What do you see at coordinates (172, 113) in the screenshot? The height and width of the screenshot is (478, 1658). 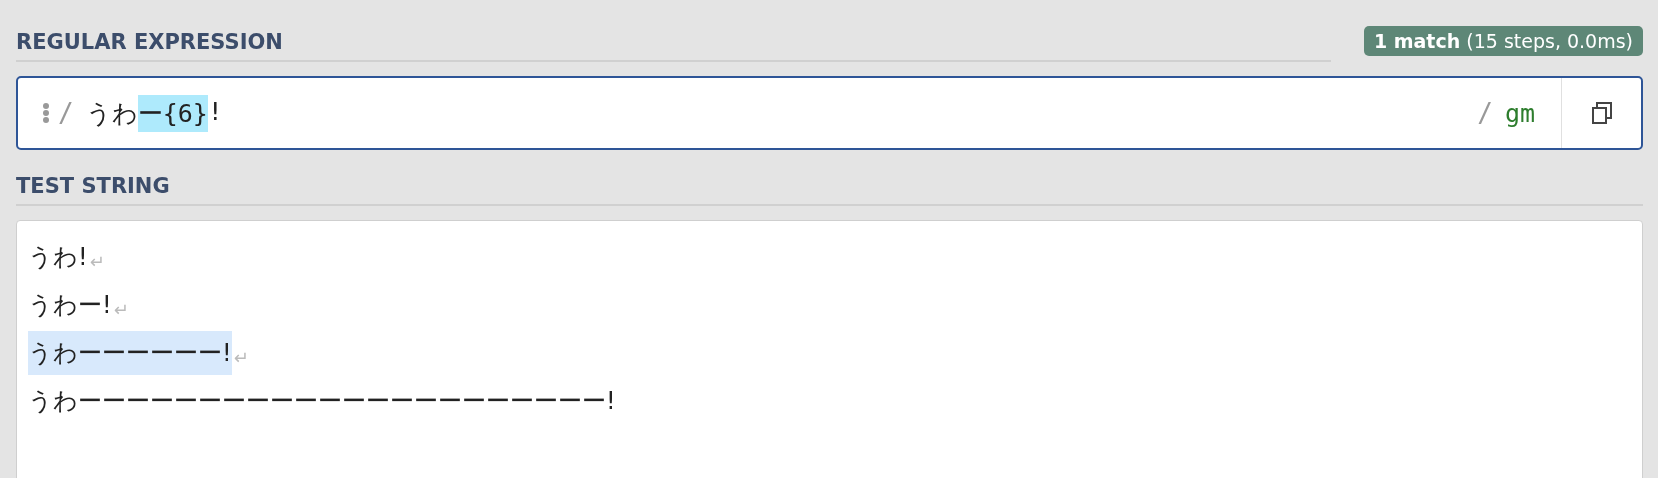 I see `regex-token: ー{6}` at bounding box center [172, 113].